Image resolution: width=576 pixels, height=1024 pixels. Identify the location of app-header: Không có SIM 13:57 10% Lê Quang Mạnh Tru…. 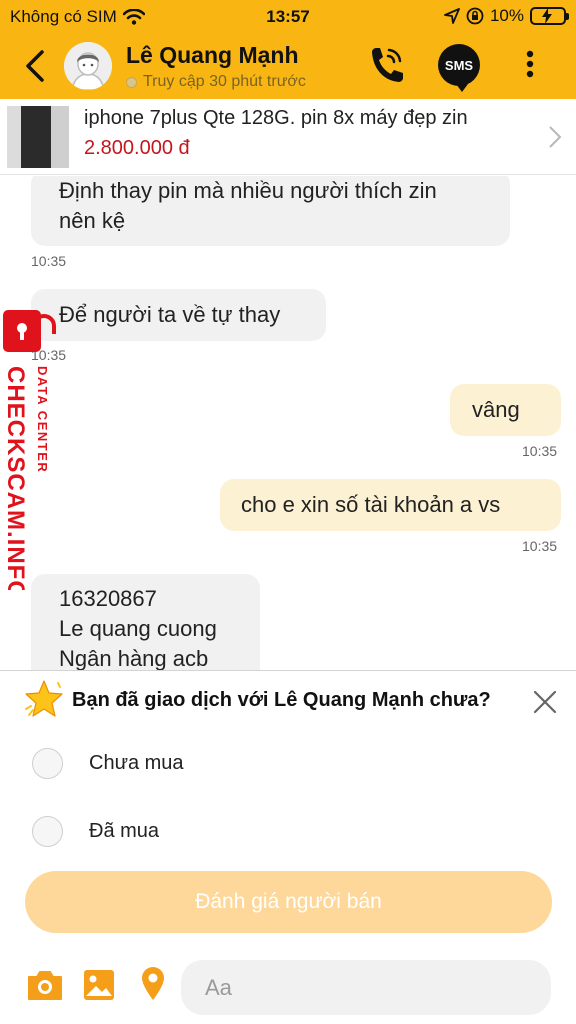
(288, 49).